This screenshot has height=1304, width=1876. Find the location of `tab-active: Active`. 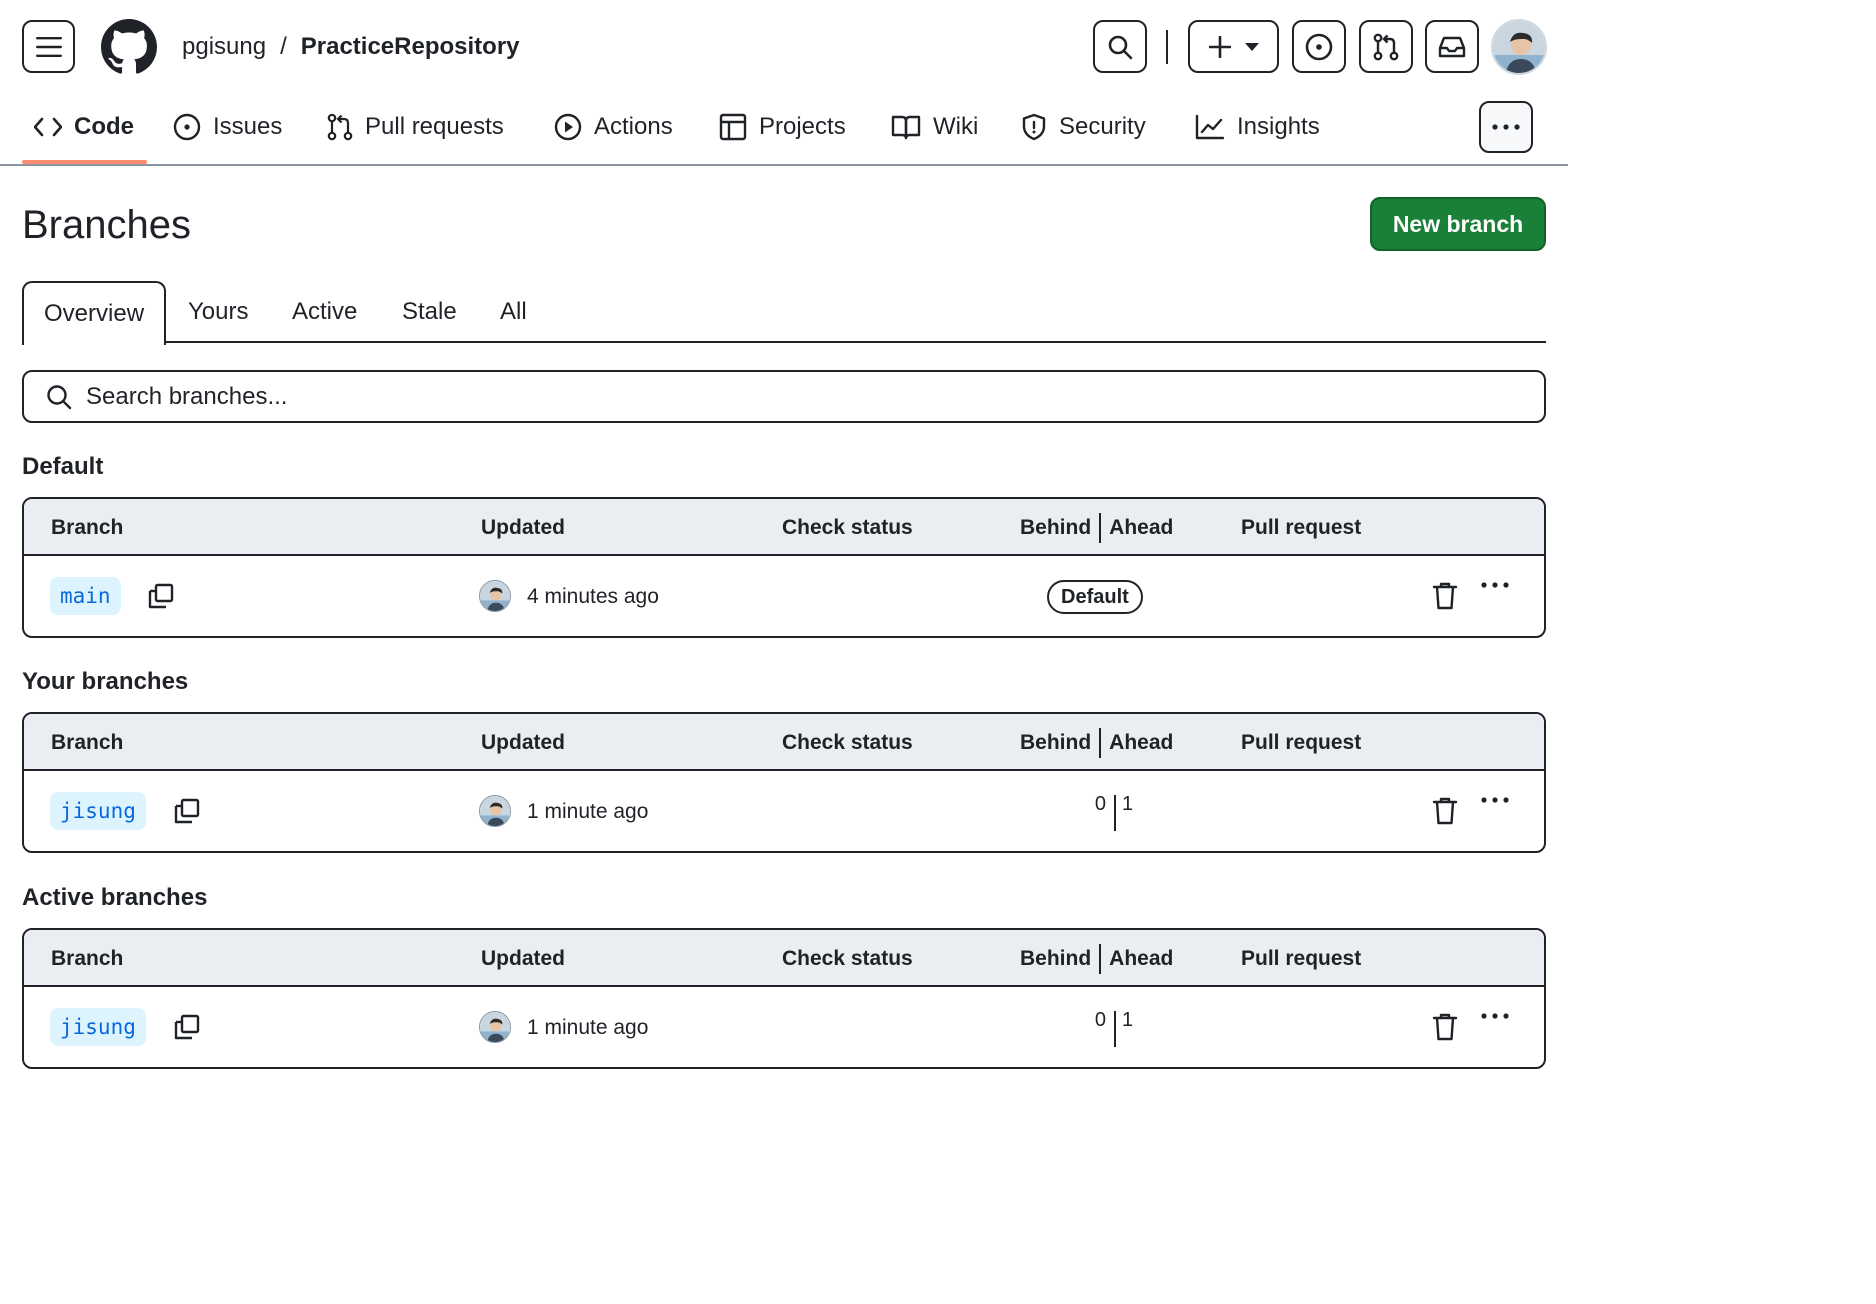

tab-active: Active is located at coordinates (324, 312).